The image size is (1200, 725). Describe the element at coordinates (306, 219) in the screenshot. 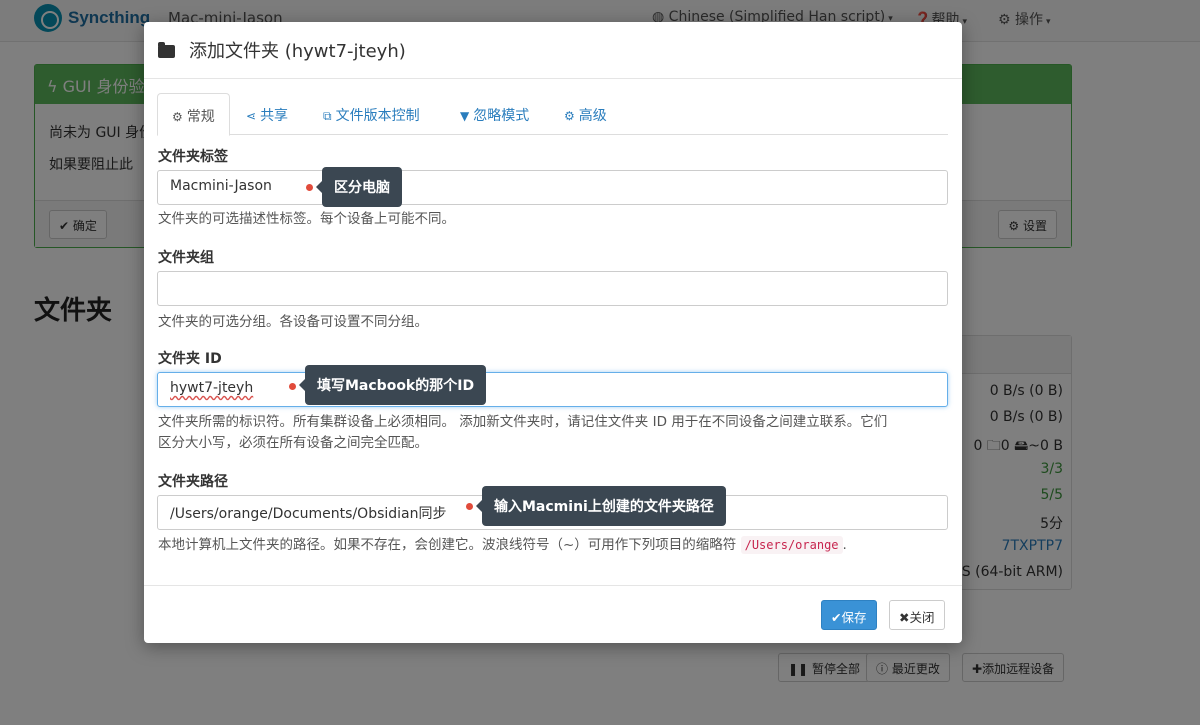

I see `folder-label-help: 文件夹的可选描述性标签。每个设备上可能不同。` at that location.